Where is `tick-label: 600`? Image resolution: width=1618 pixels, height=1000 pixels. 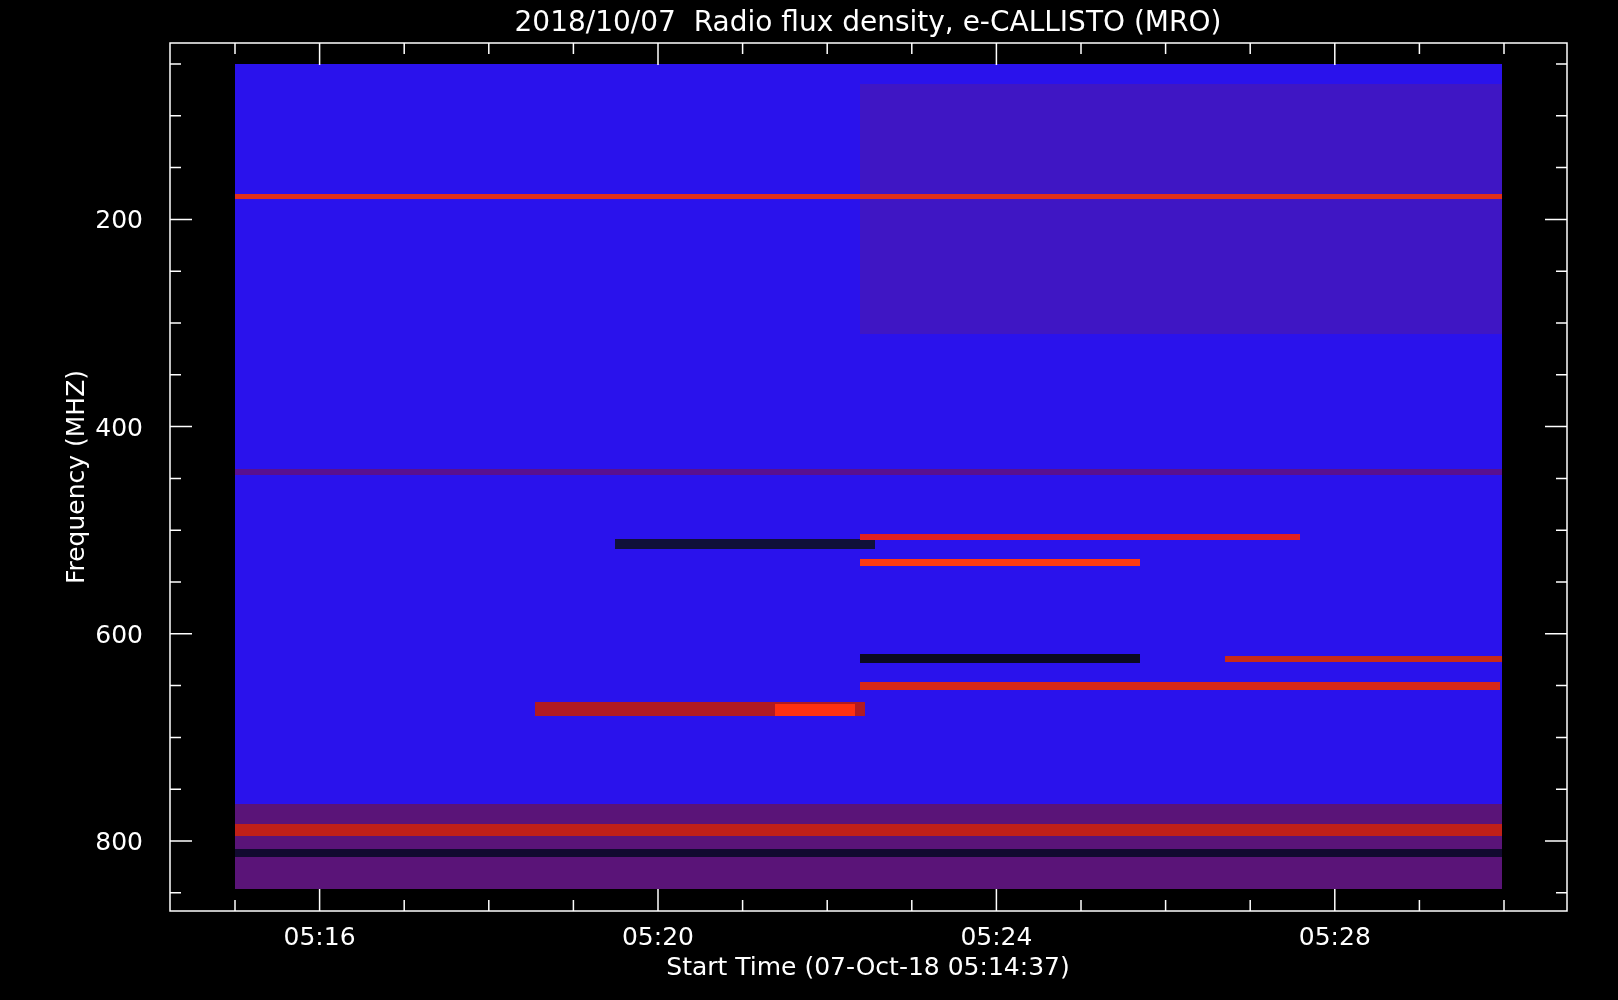
tick-label: 600 is located at coordinates (119, 634).